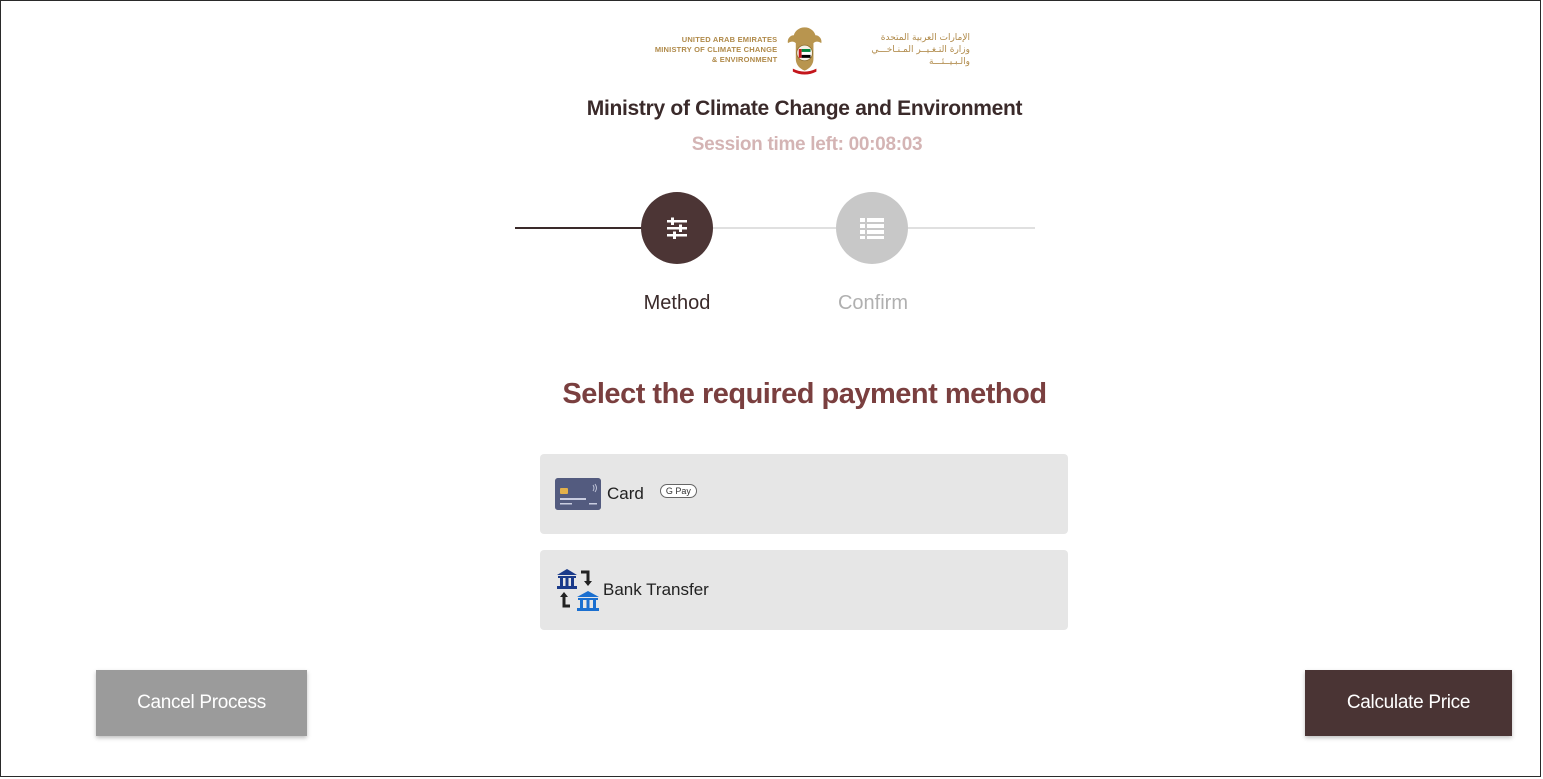  Describe the element at coordinates (804, 590) in the screenshot. I see `payment-option-bank-transfer: Bank Transfer` at that location.